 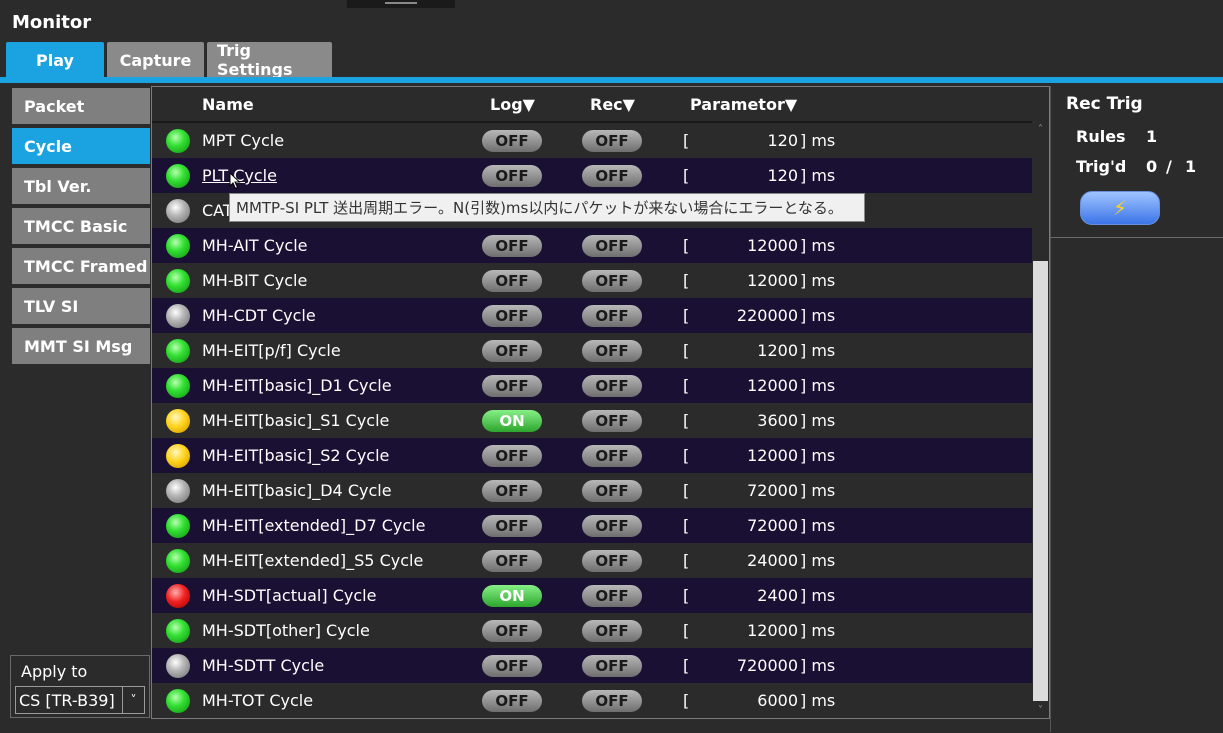 I want to click on table-row: MH-EIT[basic]_D1 Cycle OFF OFF [12000] ms, so click(x=592, y=385).